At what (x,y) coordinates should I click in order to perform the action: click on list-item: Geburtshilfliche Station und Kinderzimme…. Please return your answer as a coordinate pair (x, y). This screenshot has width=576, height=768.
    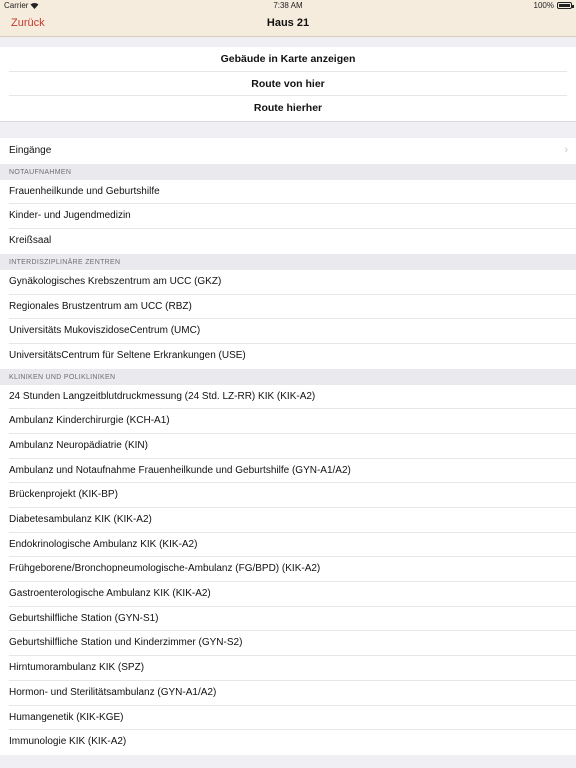
    Looking at the image, I should click on (288, 644).